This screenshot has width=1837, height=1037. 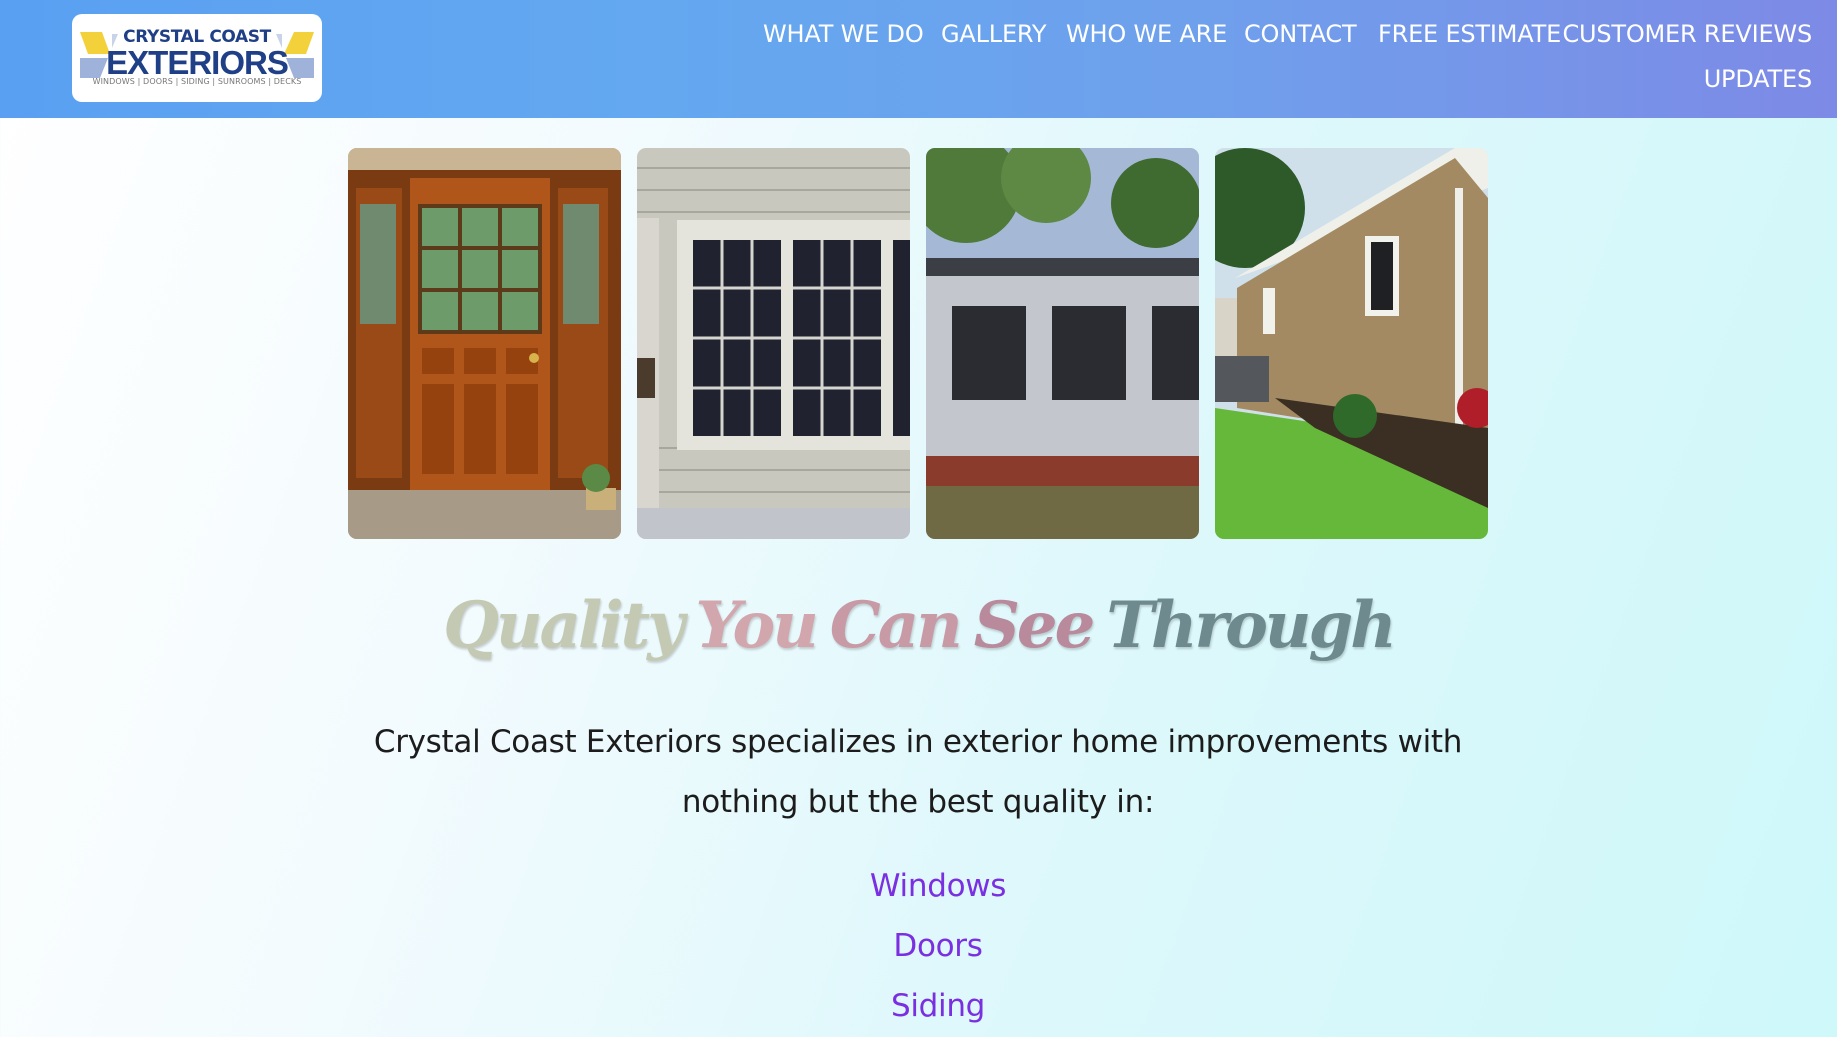 I want to click on nav-gallery: GALLERY, so click(x=994, y=34).